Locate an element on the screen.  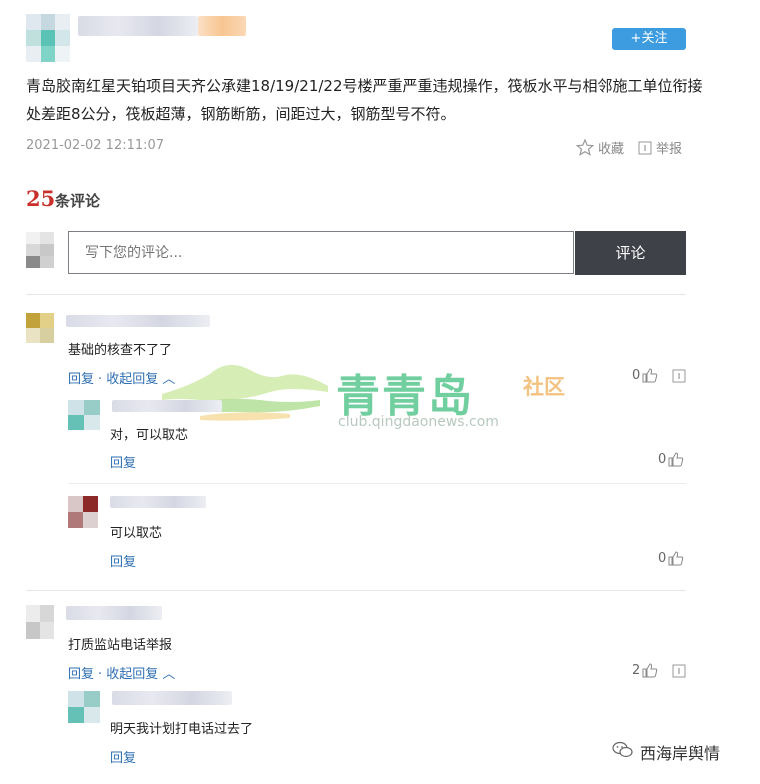
submit-comment-button: 评论 is located at coordinates (630, 253).